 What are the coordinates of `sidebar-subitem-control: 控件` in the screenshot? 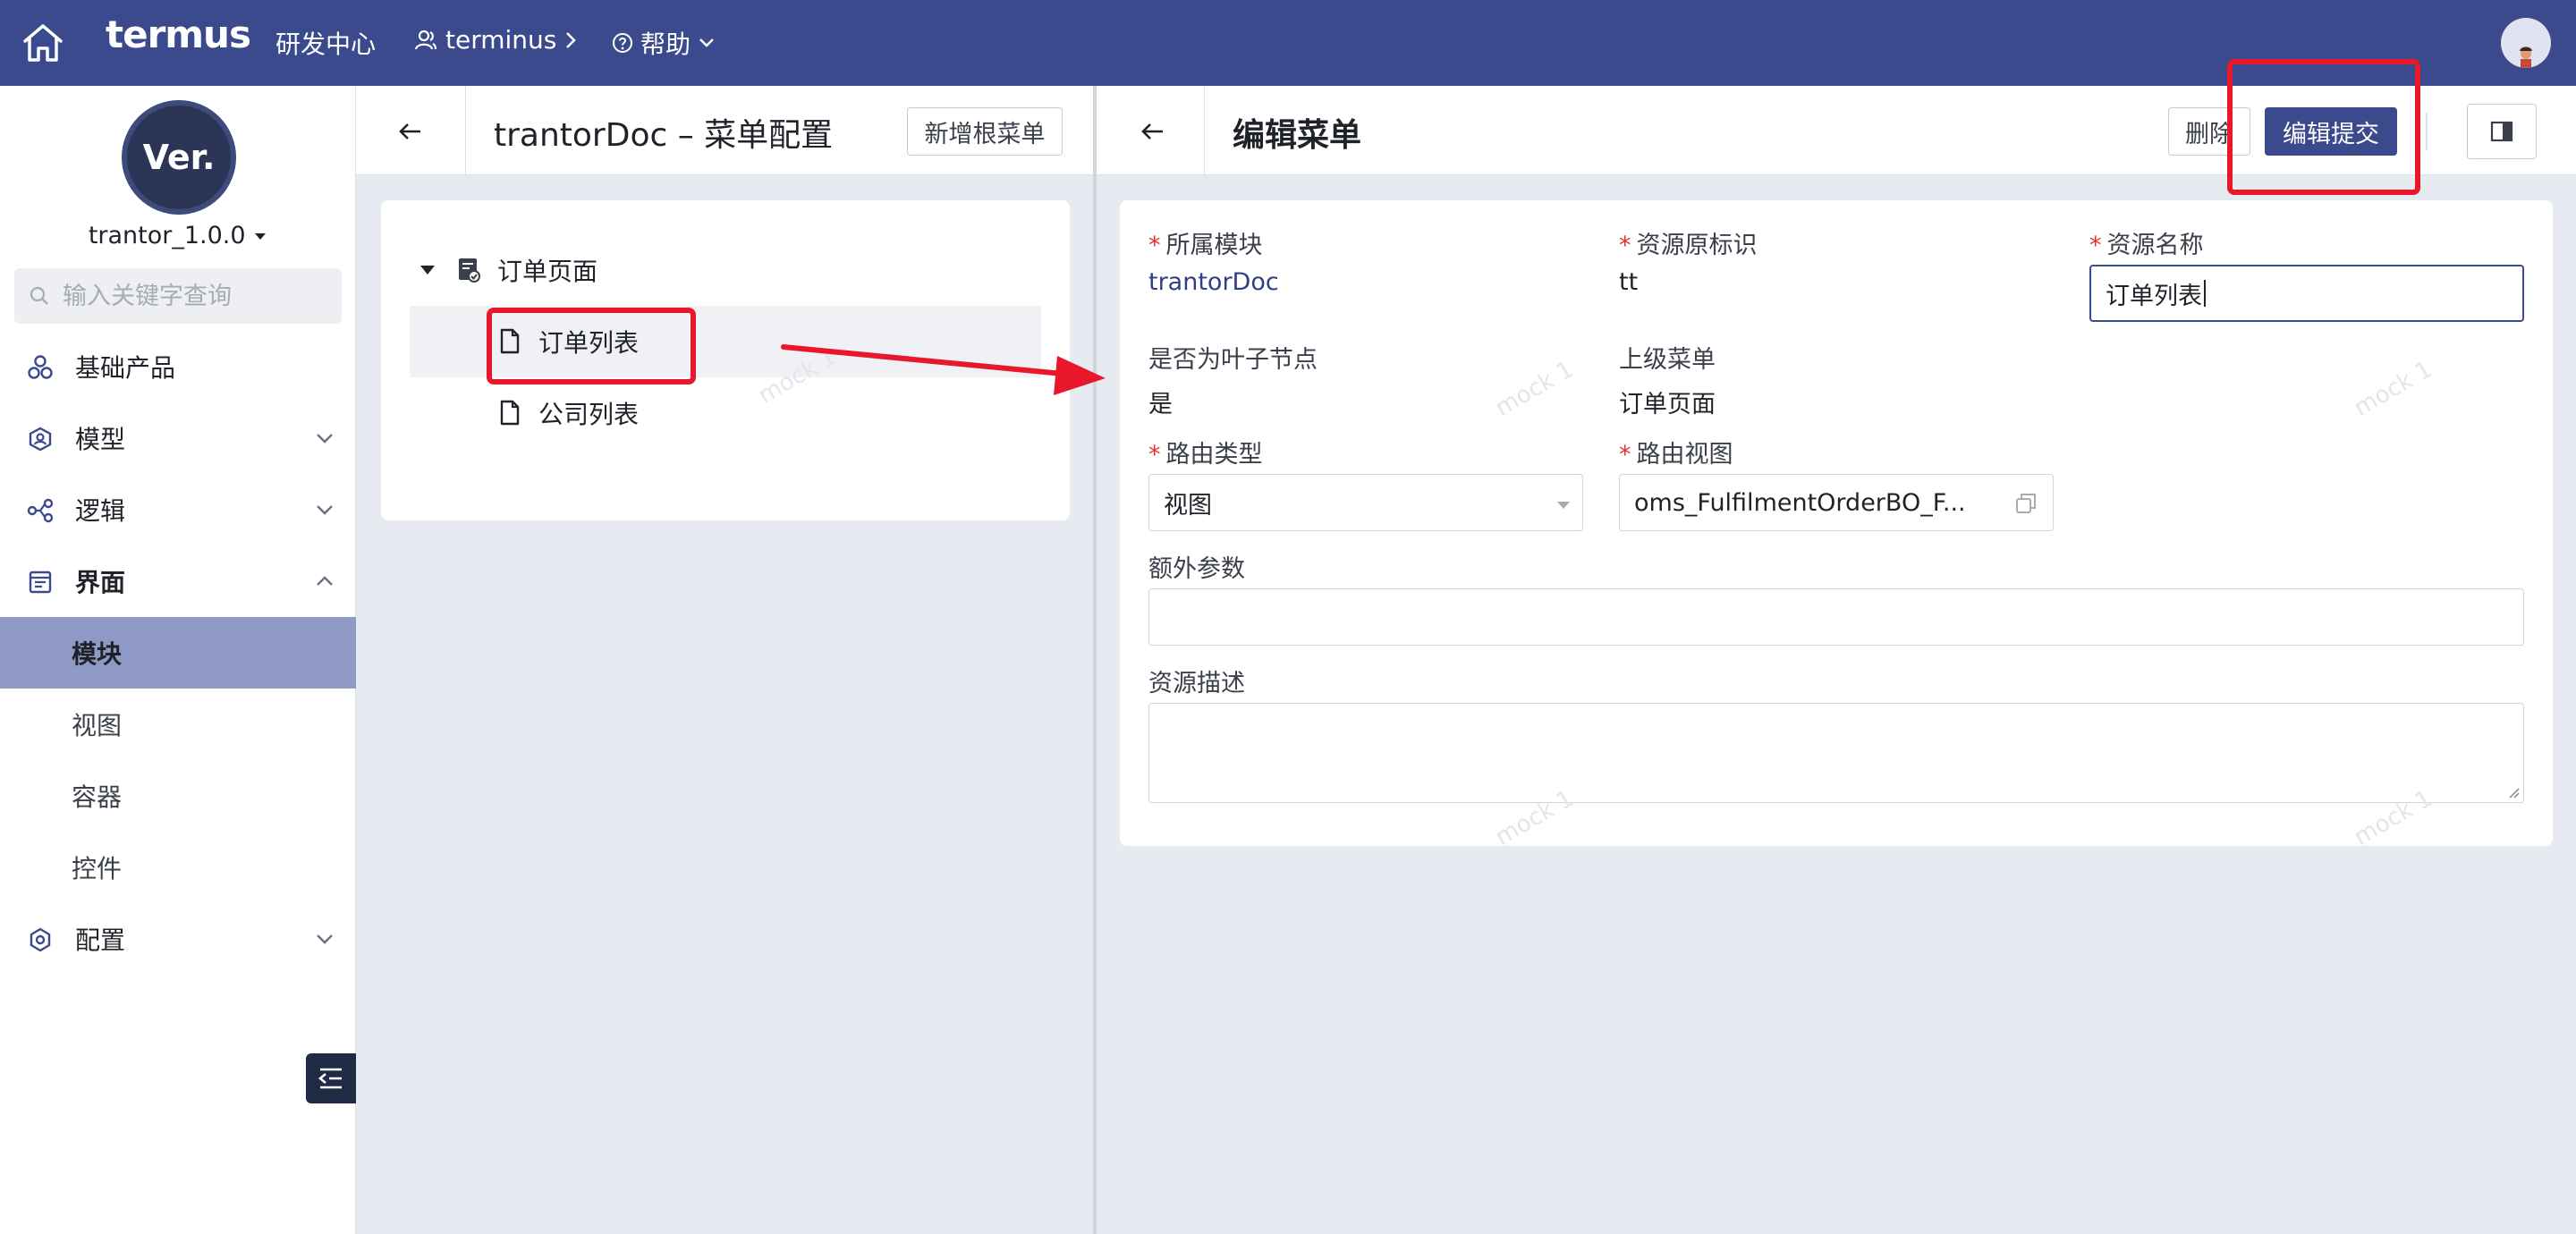 It's located at (178, 867).